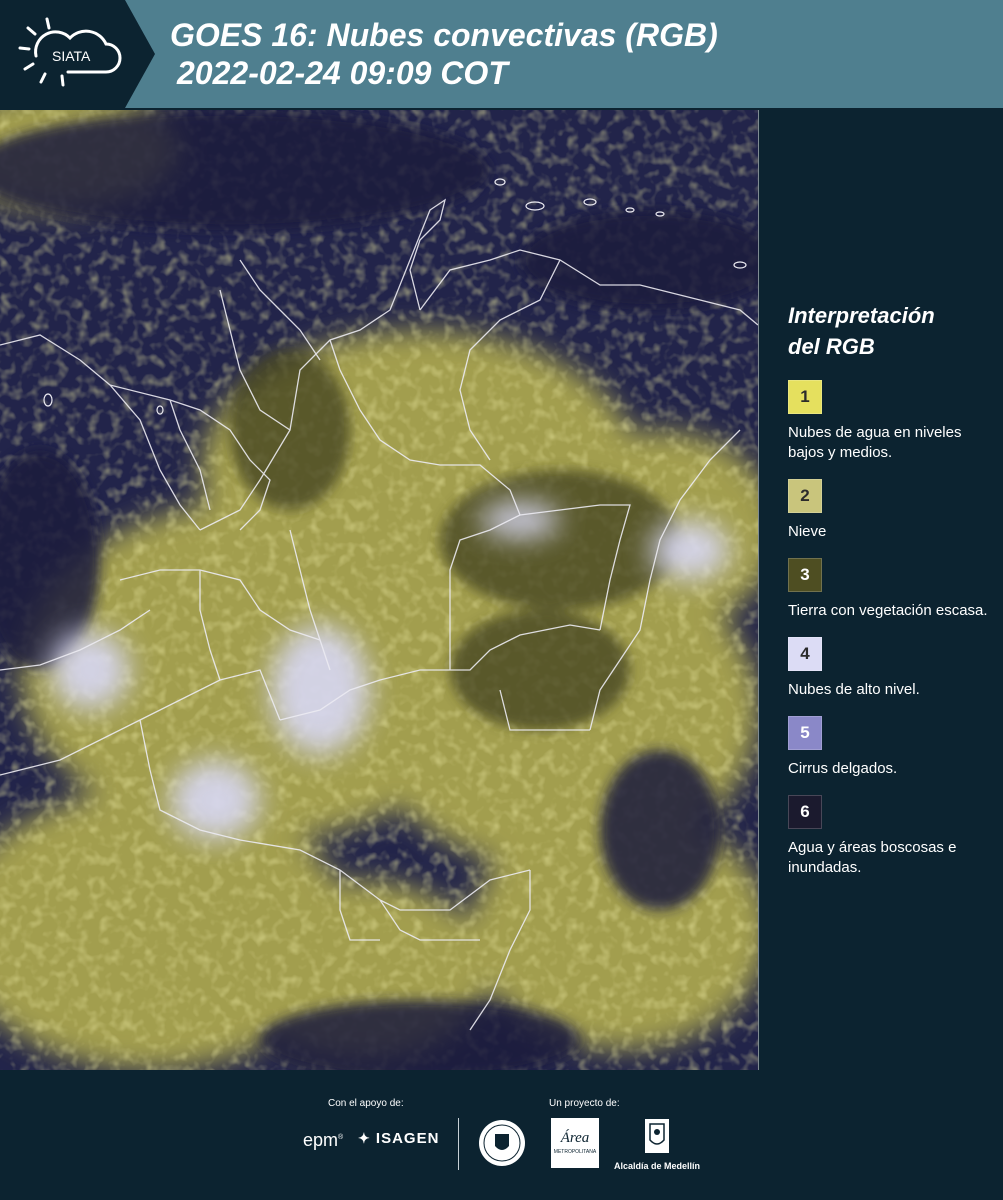 This screenshot has width=1003, height=1200. What do you see at coordinates (888, 836) in the screenshot?
I see `legend-item: 6 Agua y áreas boscosas e inundadas.` at bounding box center [888, 836].